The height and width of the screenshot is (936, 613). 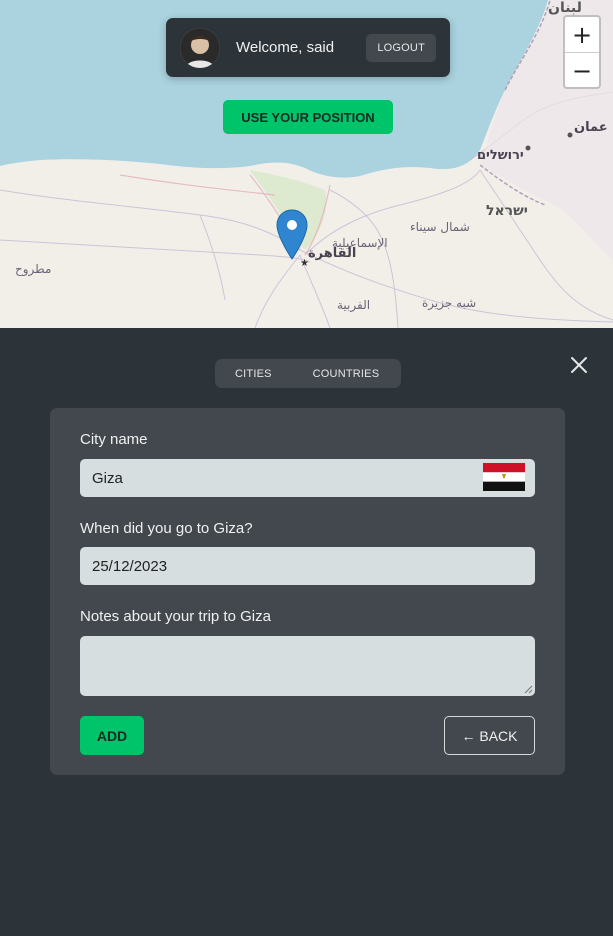 What do you see at coordinates (354, 305) in the screenshot?
I see `map-label-gharbia: الفربية` at bounding box center [354, 305].